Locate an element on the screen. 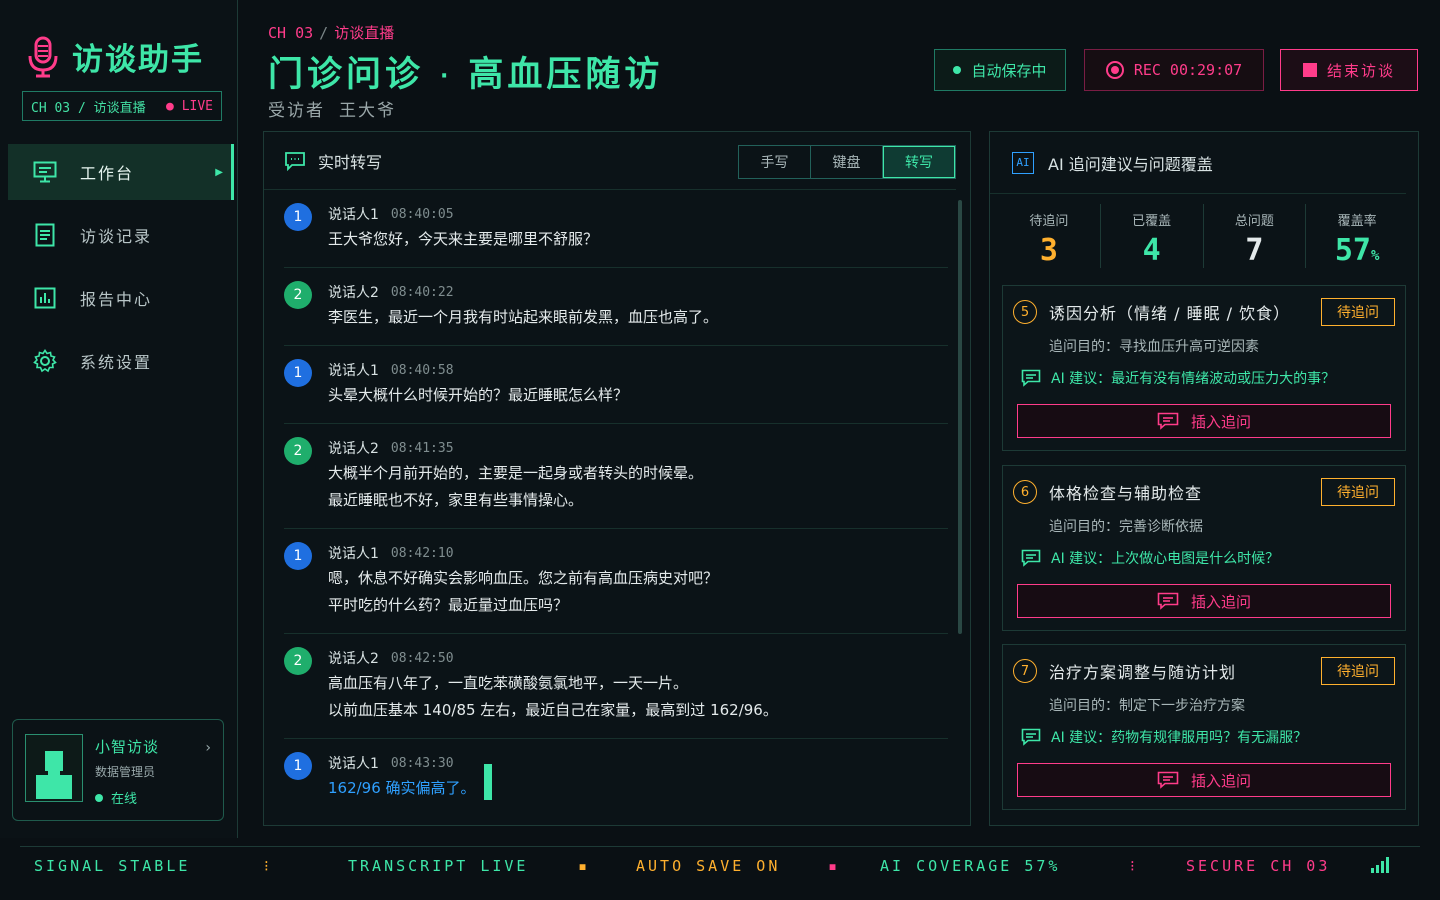 The width and height of the screenshot is (1440, 900). input-mode-switch: 手写 键盘 转写 is located at coordinates (847, 162).